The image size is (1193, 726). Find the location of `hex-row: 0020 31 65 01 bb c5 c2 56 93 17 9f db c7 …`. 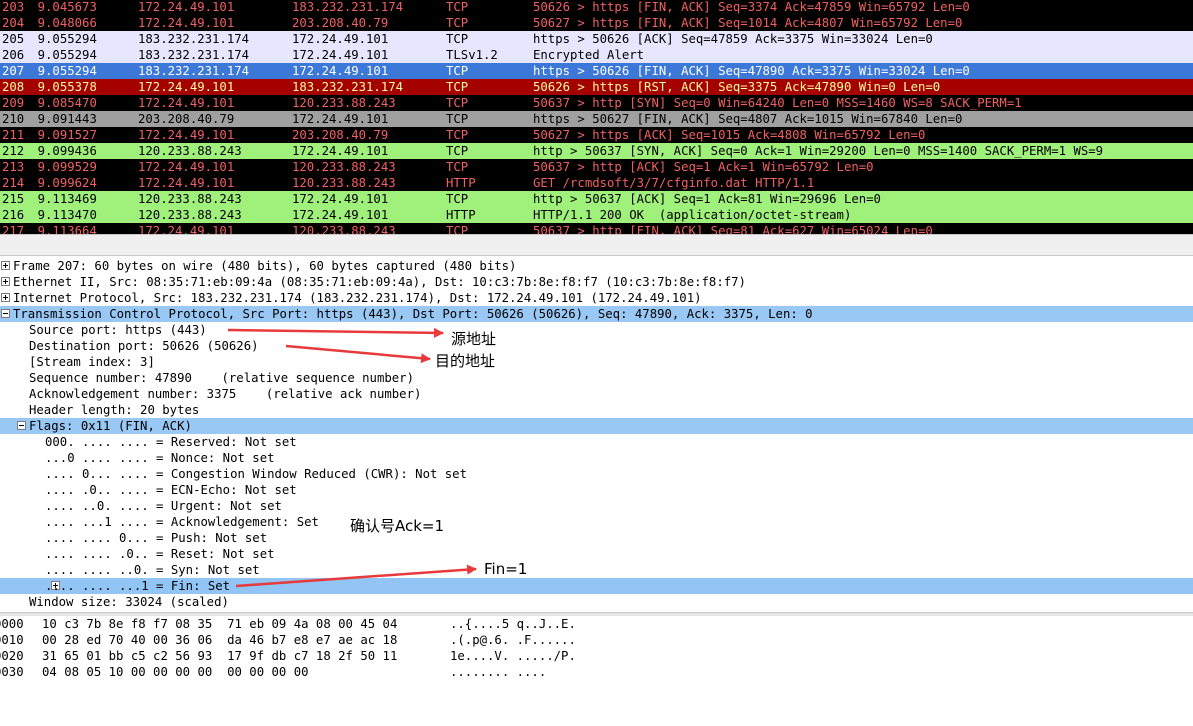

hex-row: 0020 31 65 01 bb c5 c2 56 93 17 9f db c7 … is located at coordinates (596, 656).